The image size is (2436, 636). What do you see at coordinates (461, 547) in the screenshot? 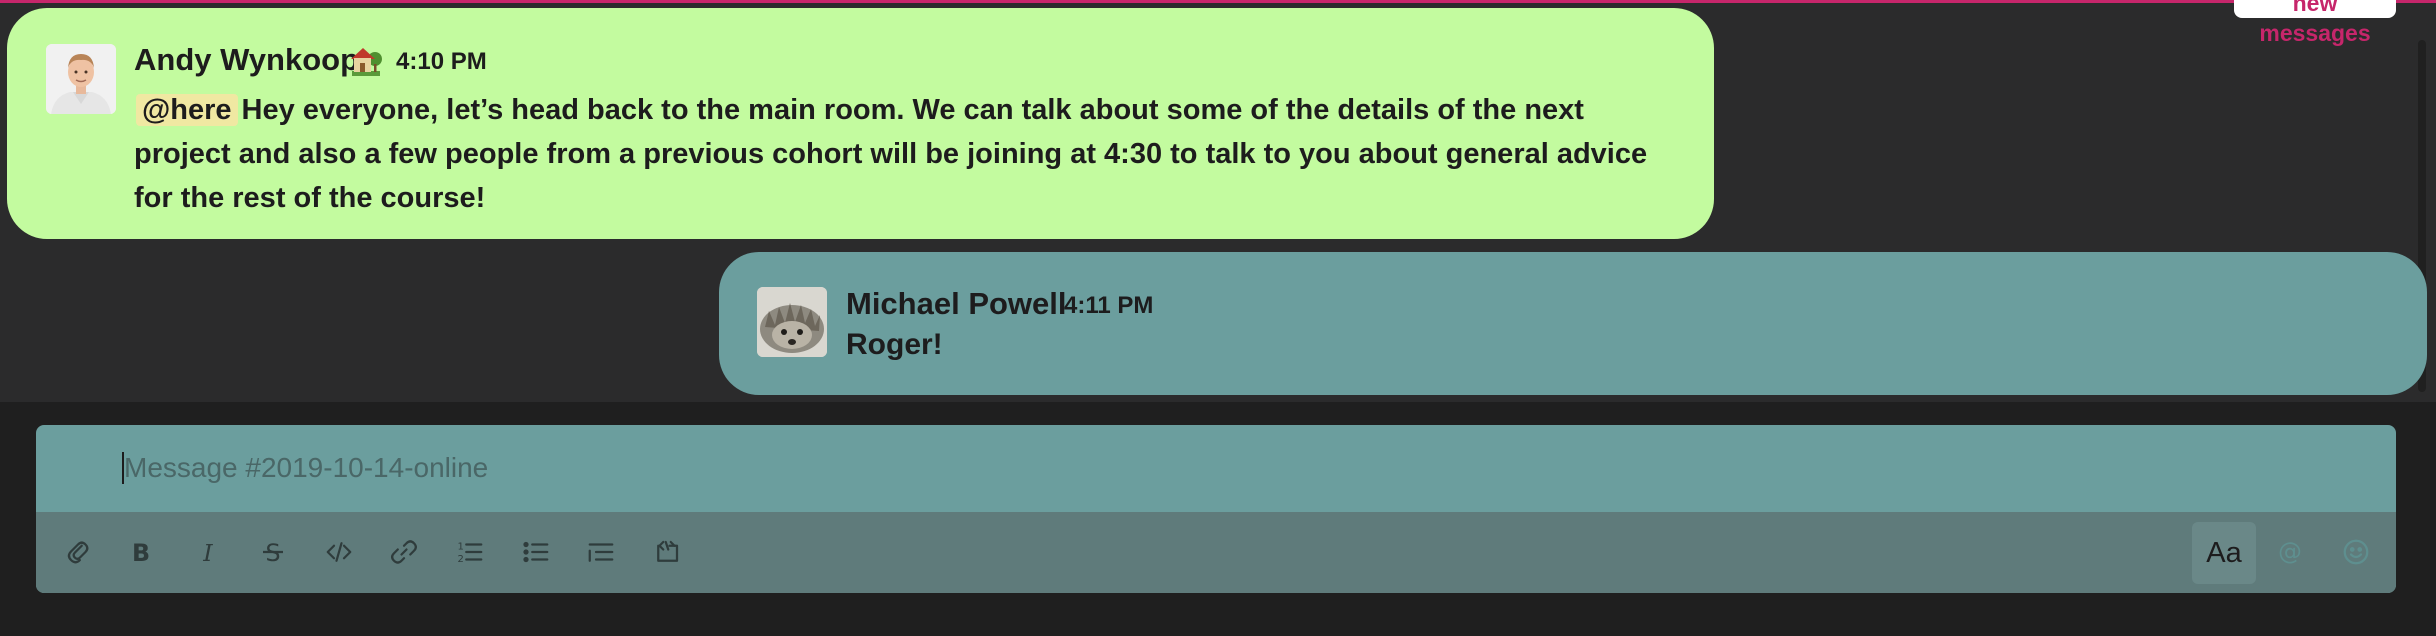
I see `svg-text: 1` at bounding box center [461, 547].